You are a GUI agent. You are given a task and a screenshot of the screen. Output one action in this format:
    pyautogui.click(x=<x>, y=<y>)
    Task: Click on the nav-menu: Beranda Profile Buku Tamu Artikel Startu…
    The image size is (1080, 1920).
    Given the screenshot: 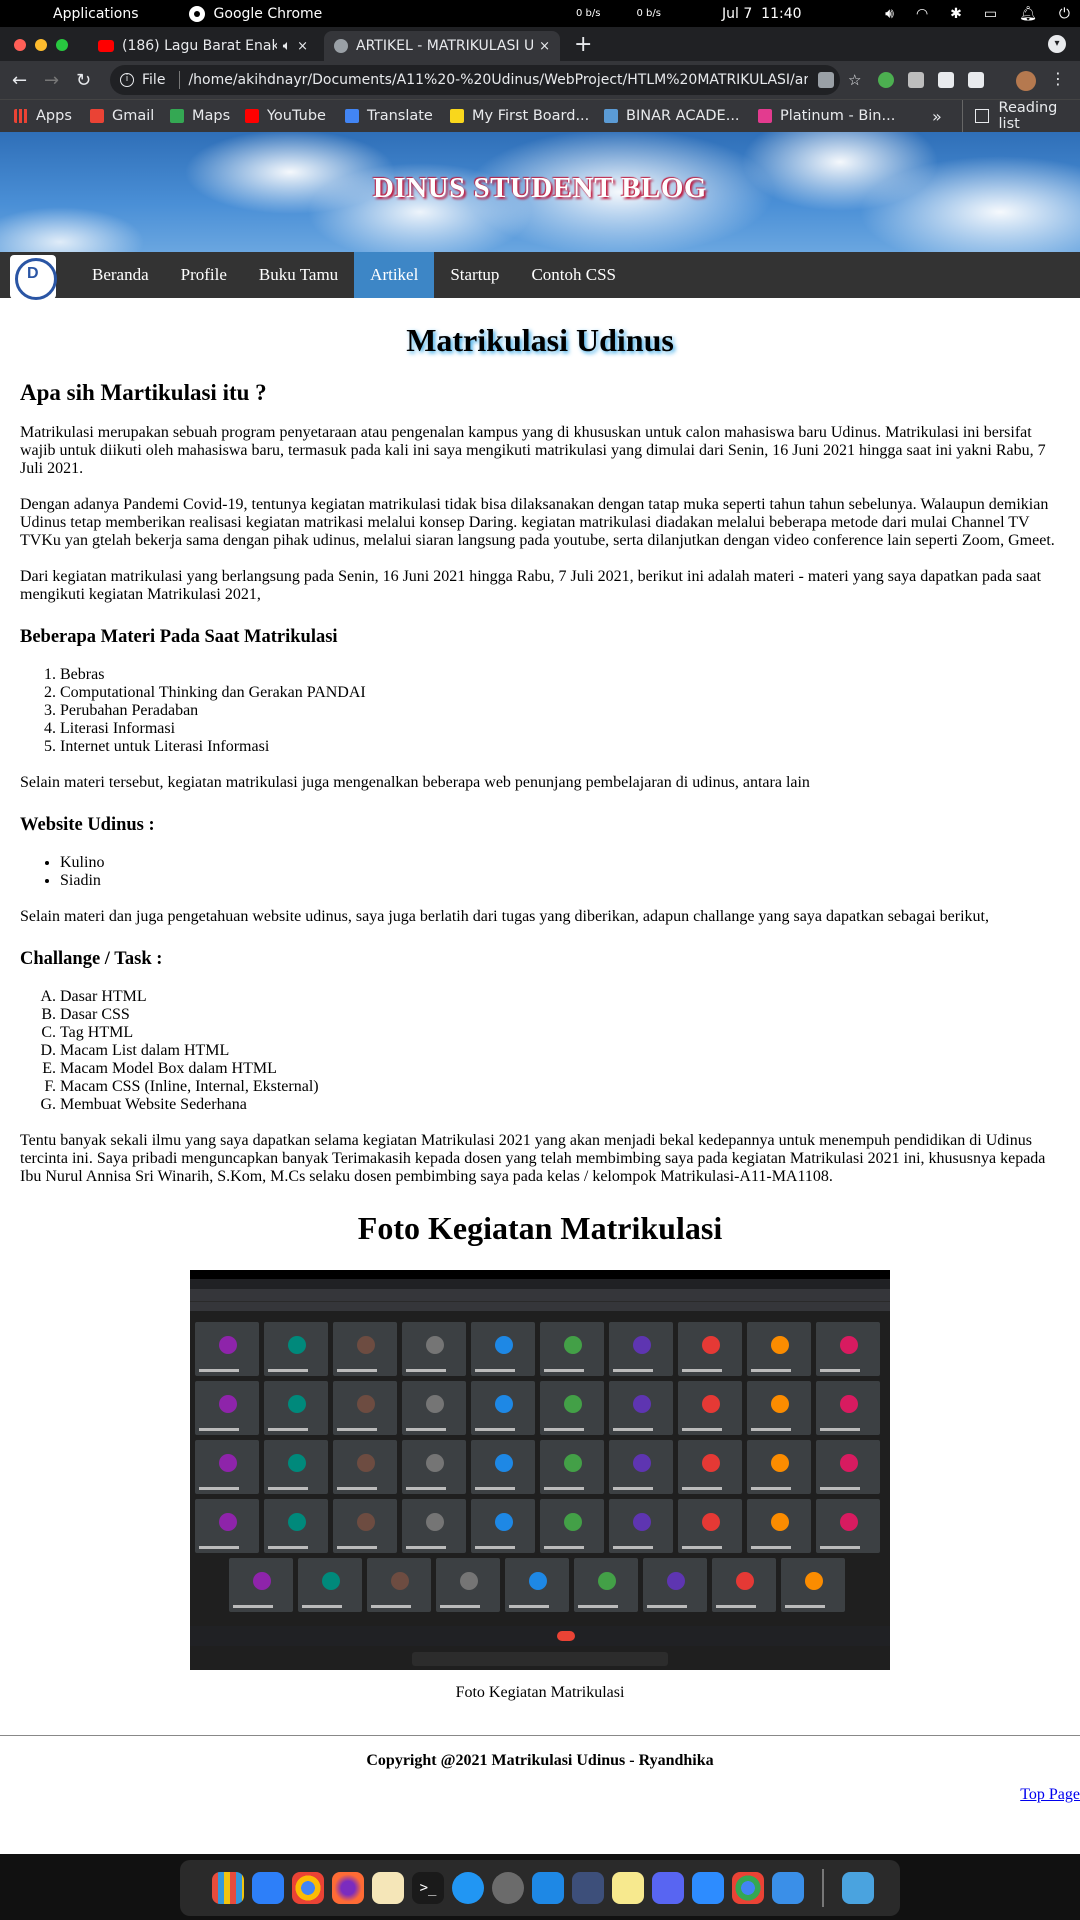 What is the action you would take?
    pyautogui.click(x=354, y=275)
    